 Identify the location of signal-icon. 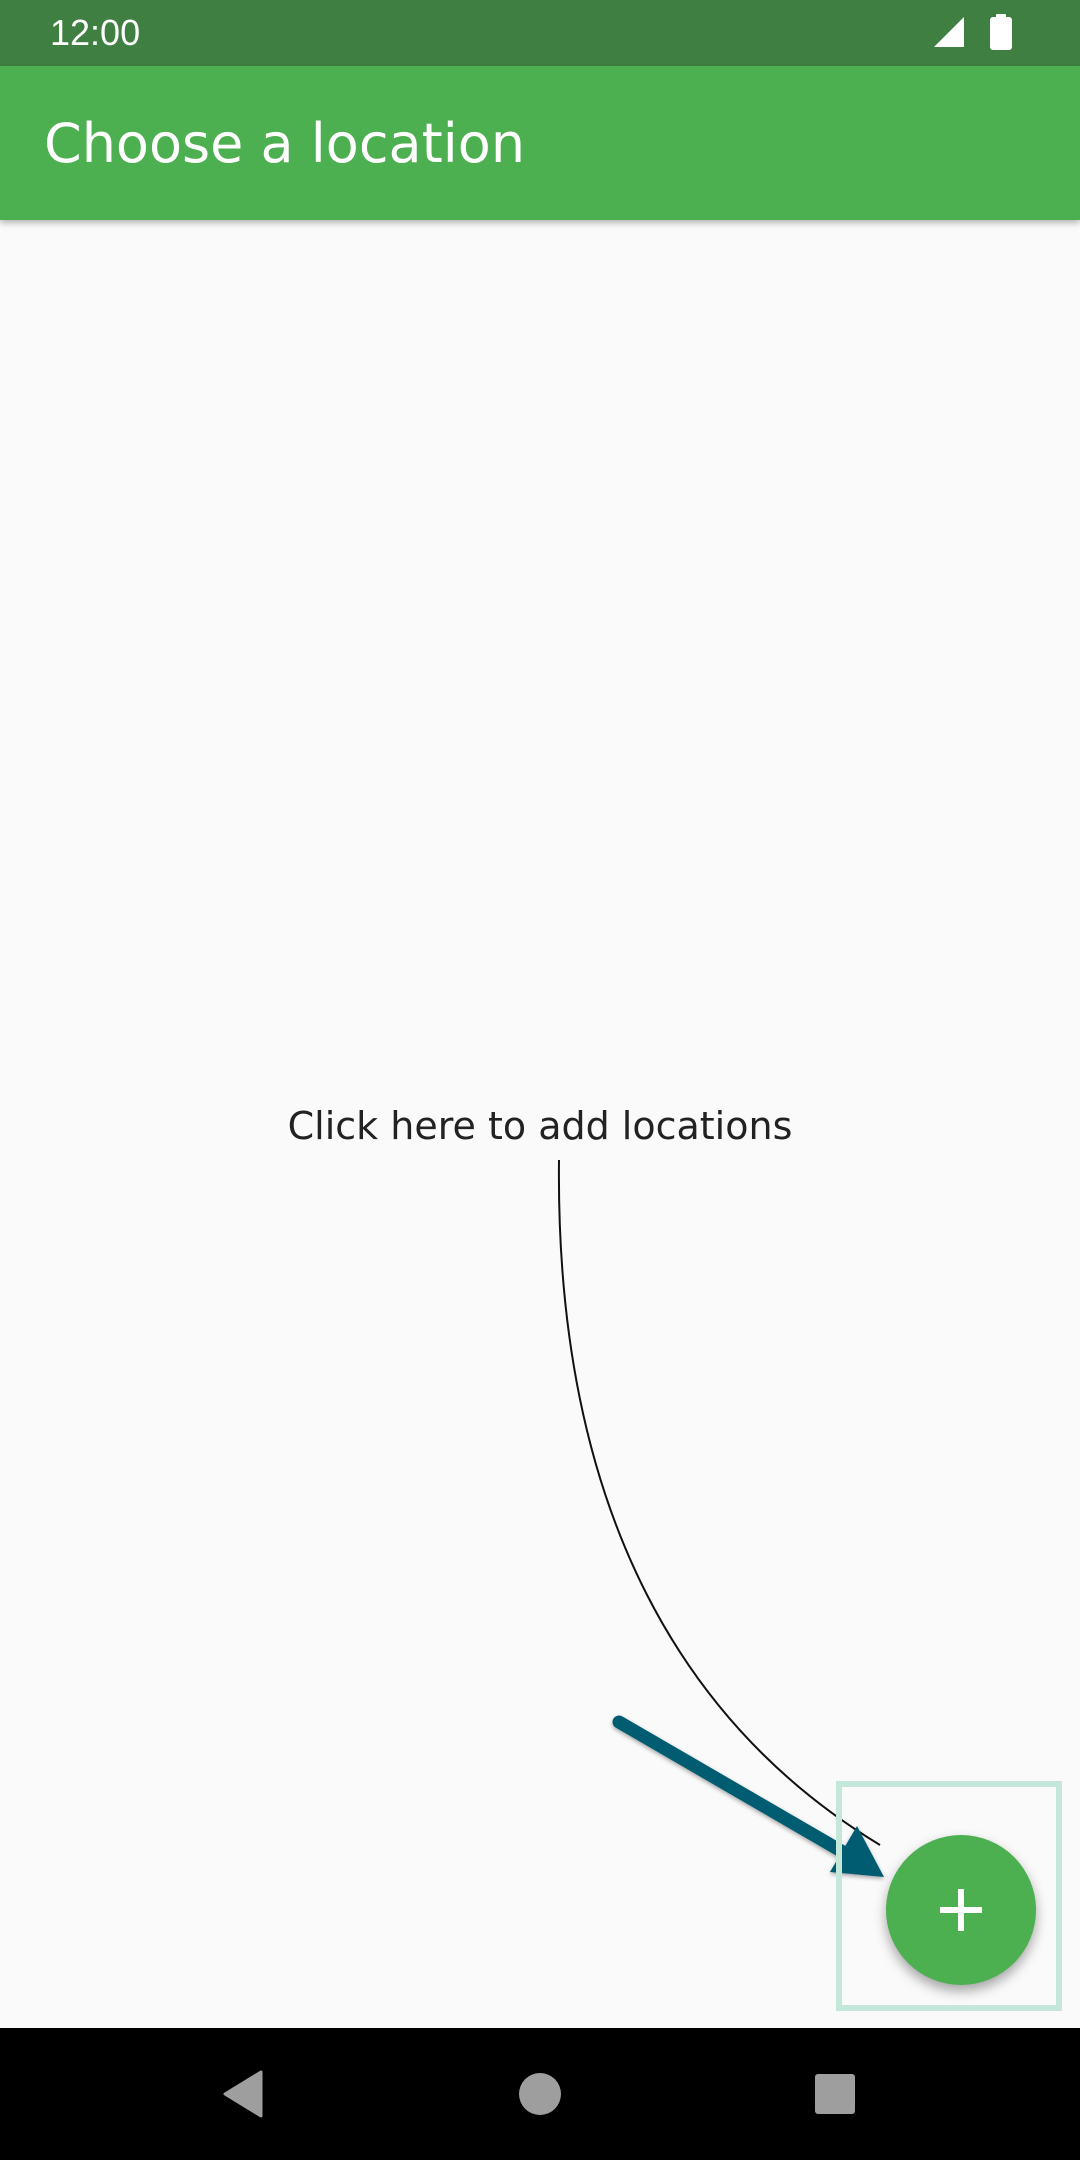
(949, 32).